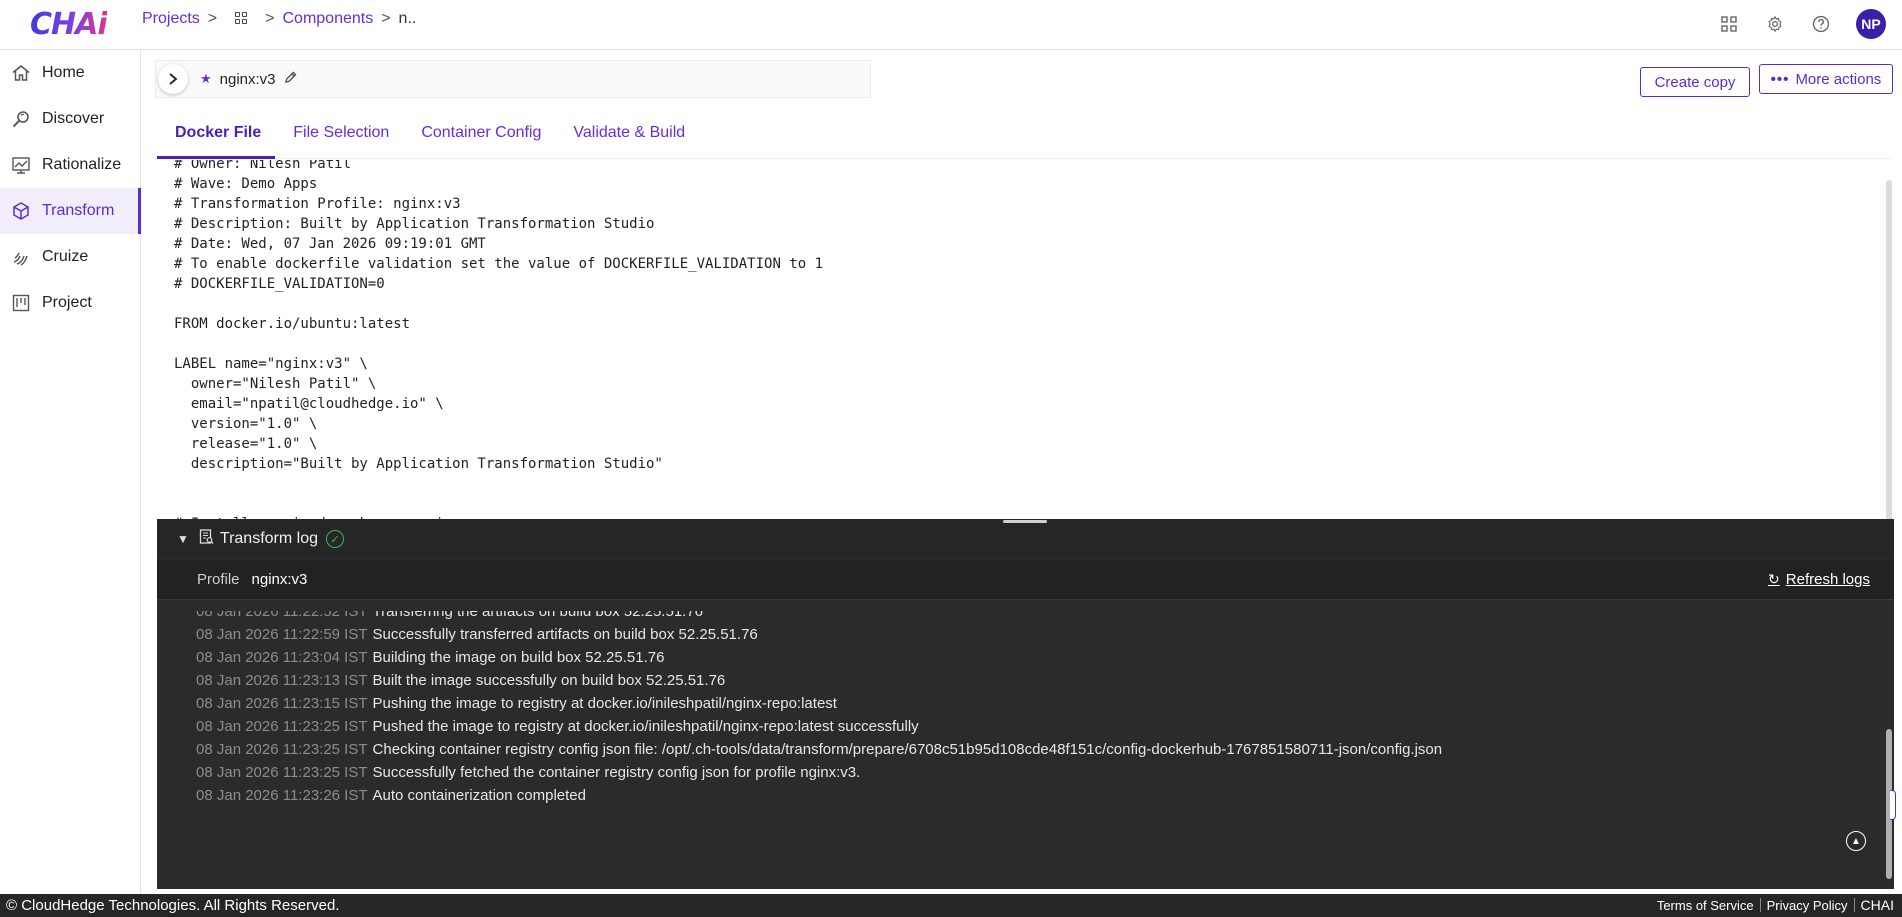 The width and height of the screenshot is (1902, 917). What do you see at coordinates (408, 19) in the screenshot?
I see `breadcrumb-current: n..` at bounding box center [408, 19].